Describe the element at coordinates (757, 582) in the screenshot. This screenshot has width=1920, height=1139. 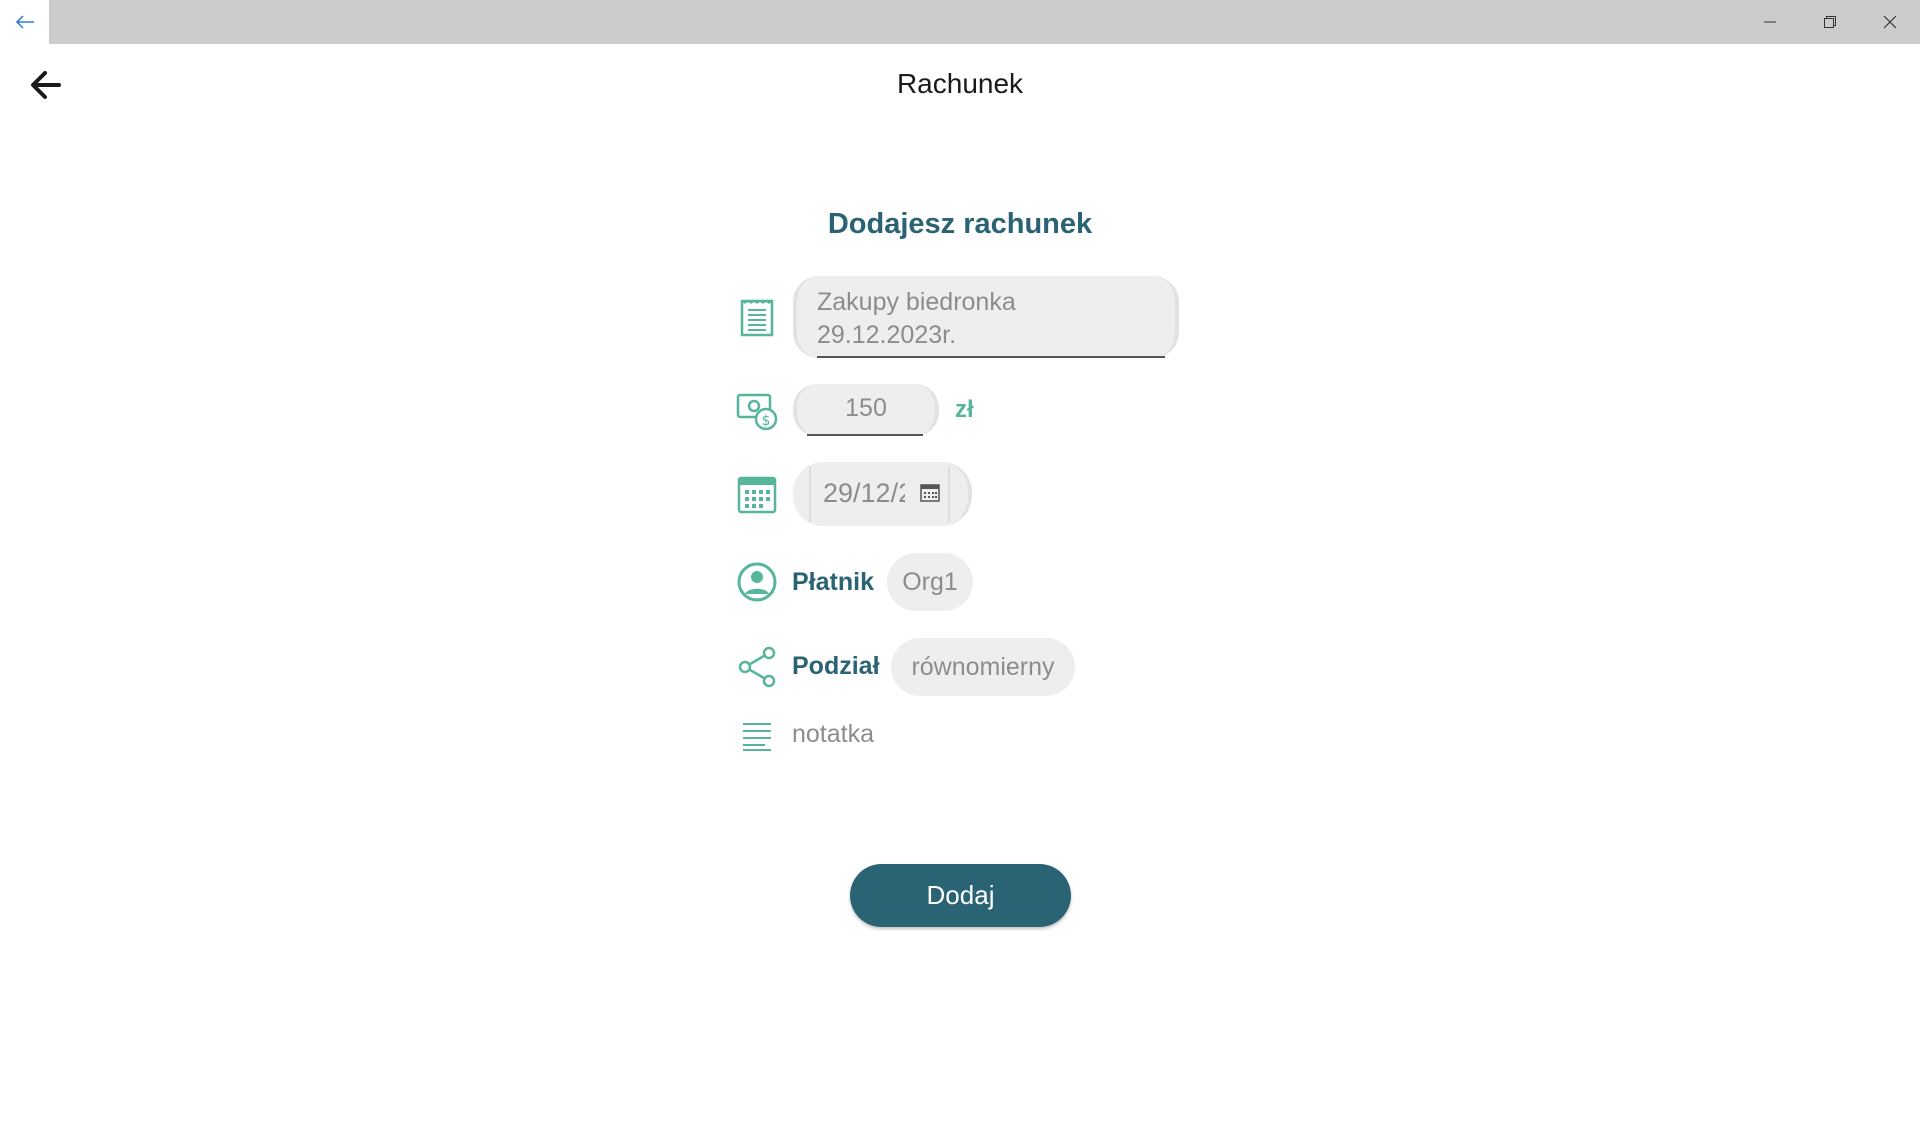
I see `user-icon` at that location.